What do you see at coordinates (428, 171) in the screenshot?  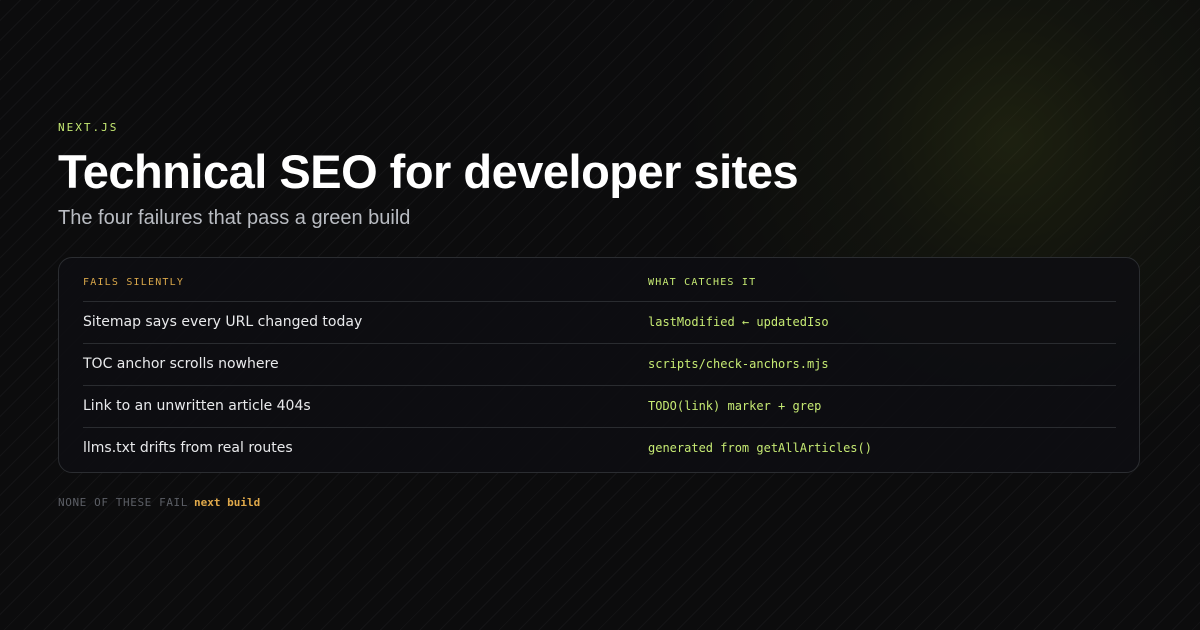 I see `page-title: Technical SEO for developer sites` at bounding box center [428, 171].